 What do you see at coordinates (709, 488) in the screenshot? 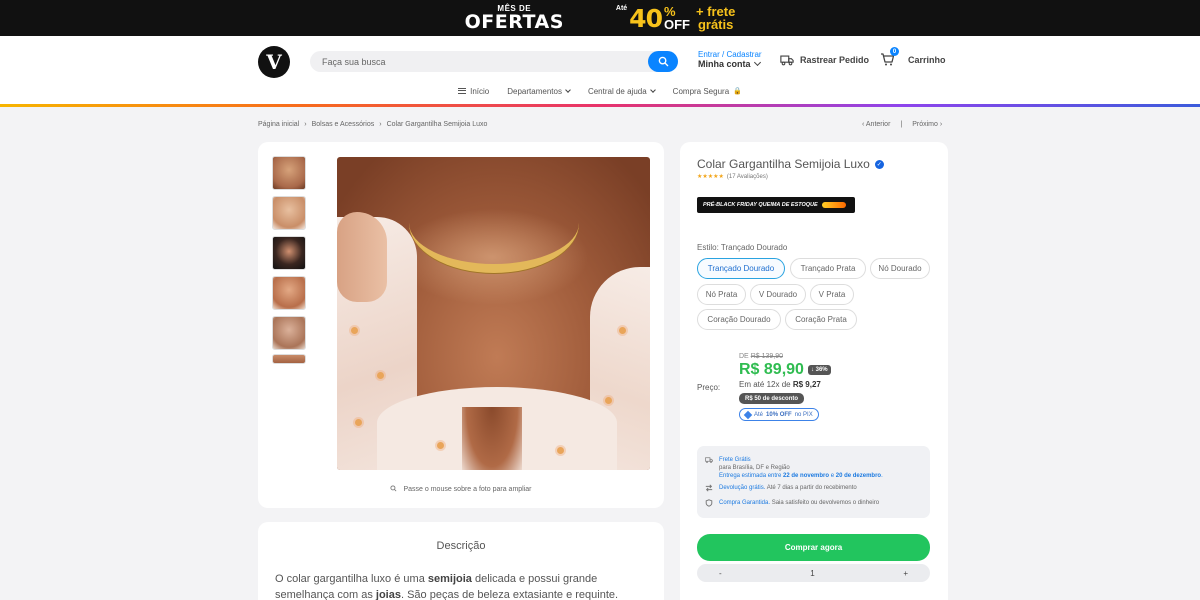
I see `return-arrows-icon` at bounding box center [709, 488].